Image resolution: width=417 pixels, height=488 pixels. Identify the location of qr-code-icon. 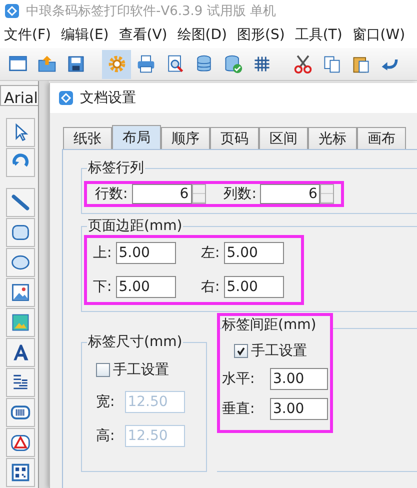
(20, 472).